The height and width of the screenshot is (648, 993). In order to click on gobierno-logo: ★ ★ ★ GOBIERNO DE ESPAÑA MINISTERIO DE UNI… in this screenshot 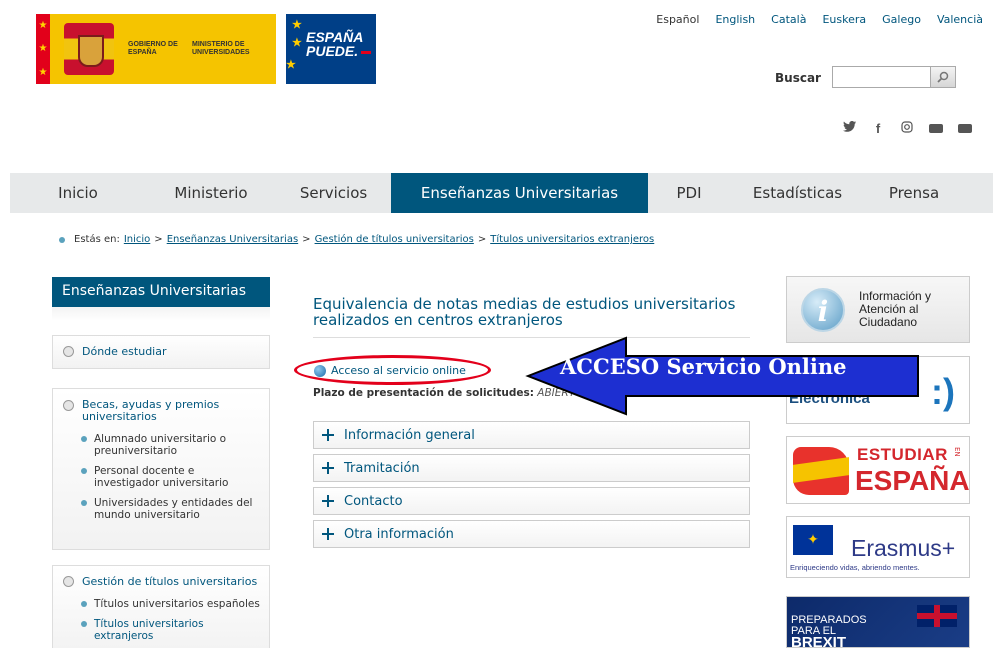, I will do `click(156, 49)`.